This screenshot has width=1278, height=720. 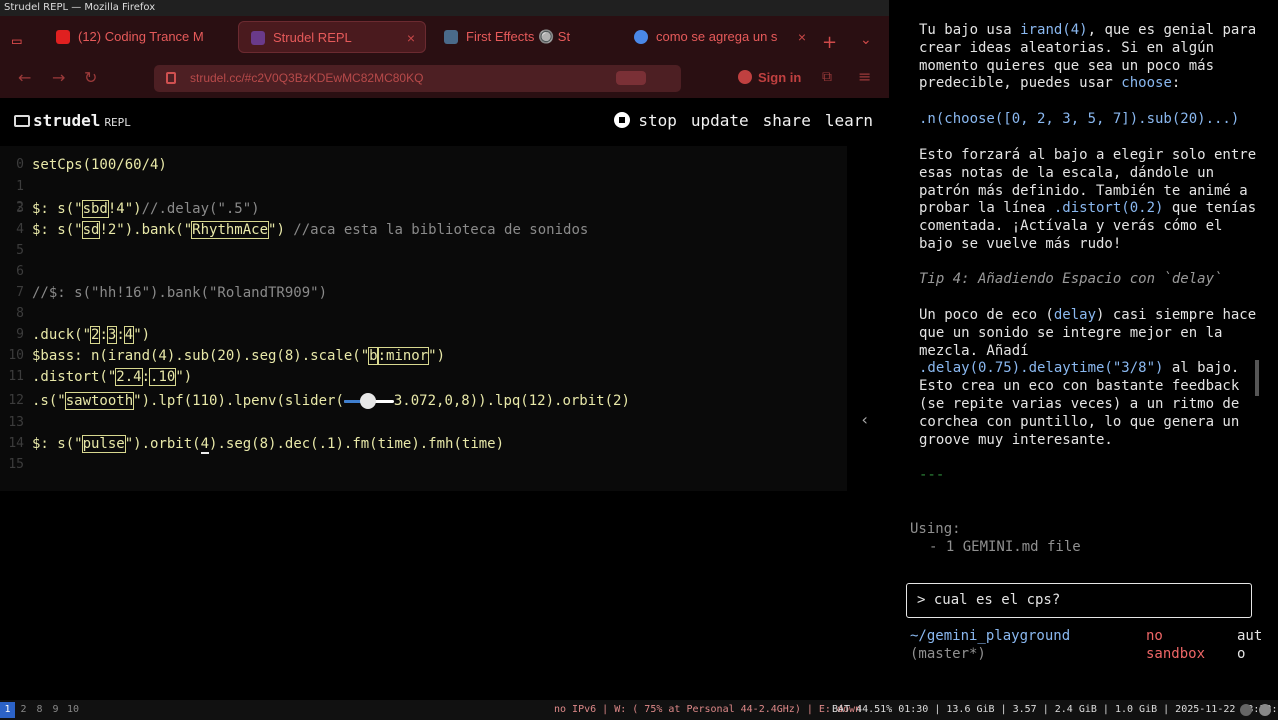 What do you see at coordinates (22, 121) in the screenshot?
I see `strudel-logo-icon` at bounding box center [22, 121].